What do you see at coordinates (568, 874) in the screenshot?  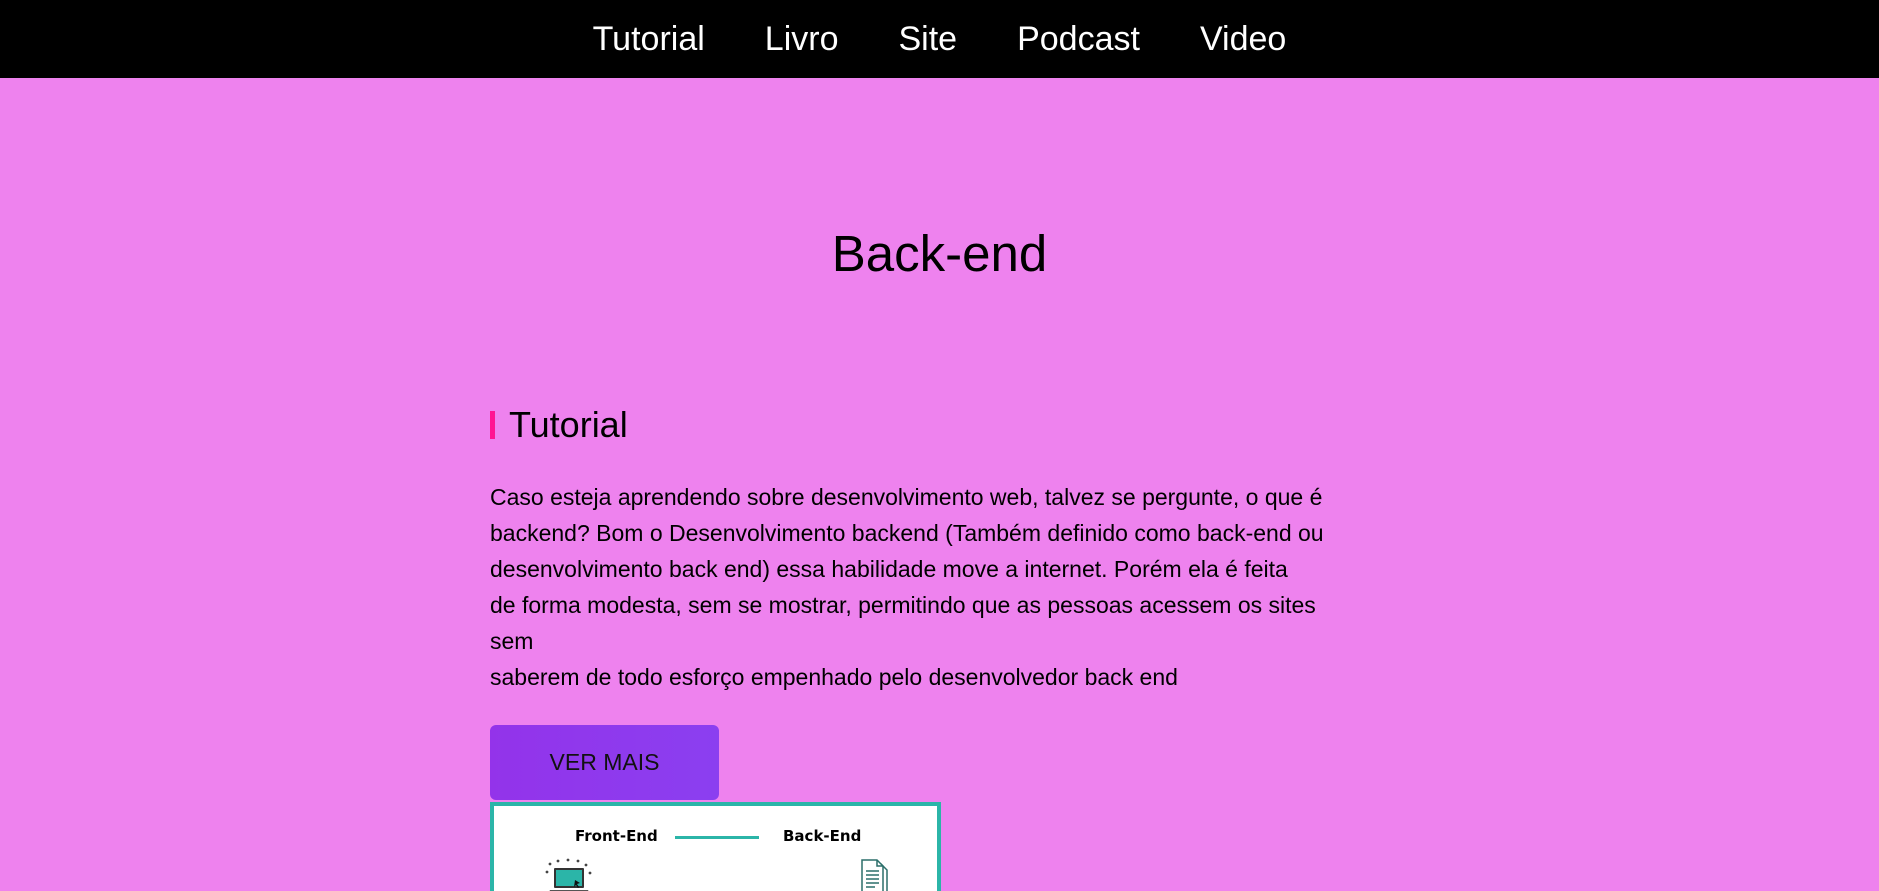 I see `laptop-icon` at bounding box center [568, 874].